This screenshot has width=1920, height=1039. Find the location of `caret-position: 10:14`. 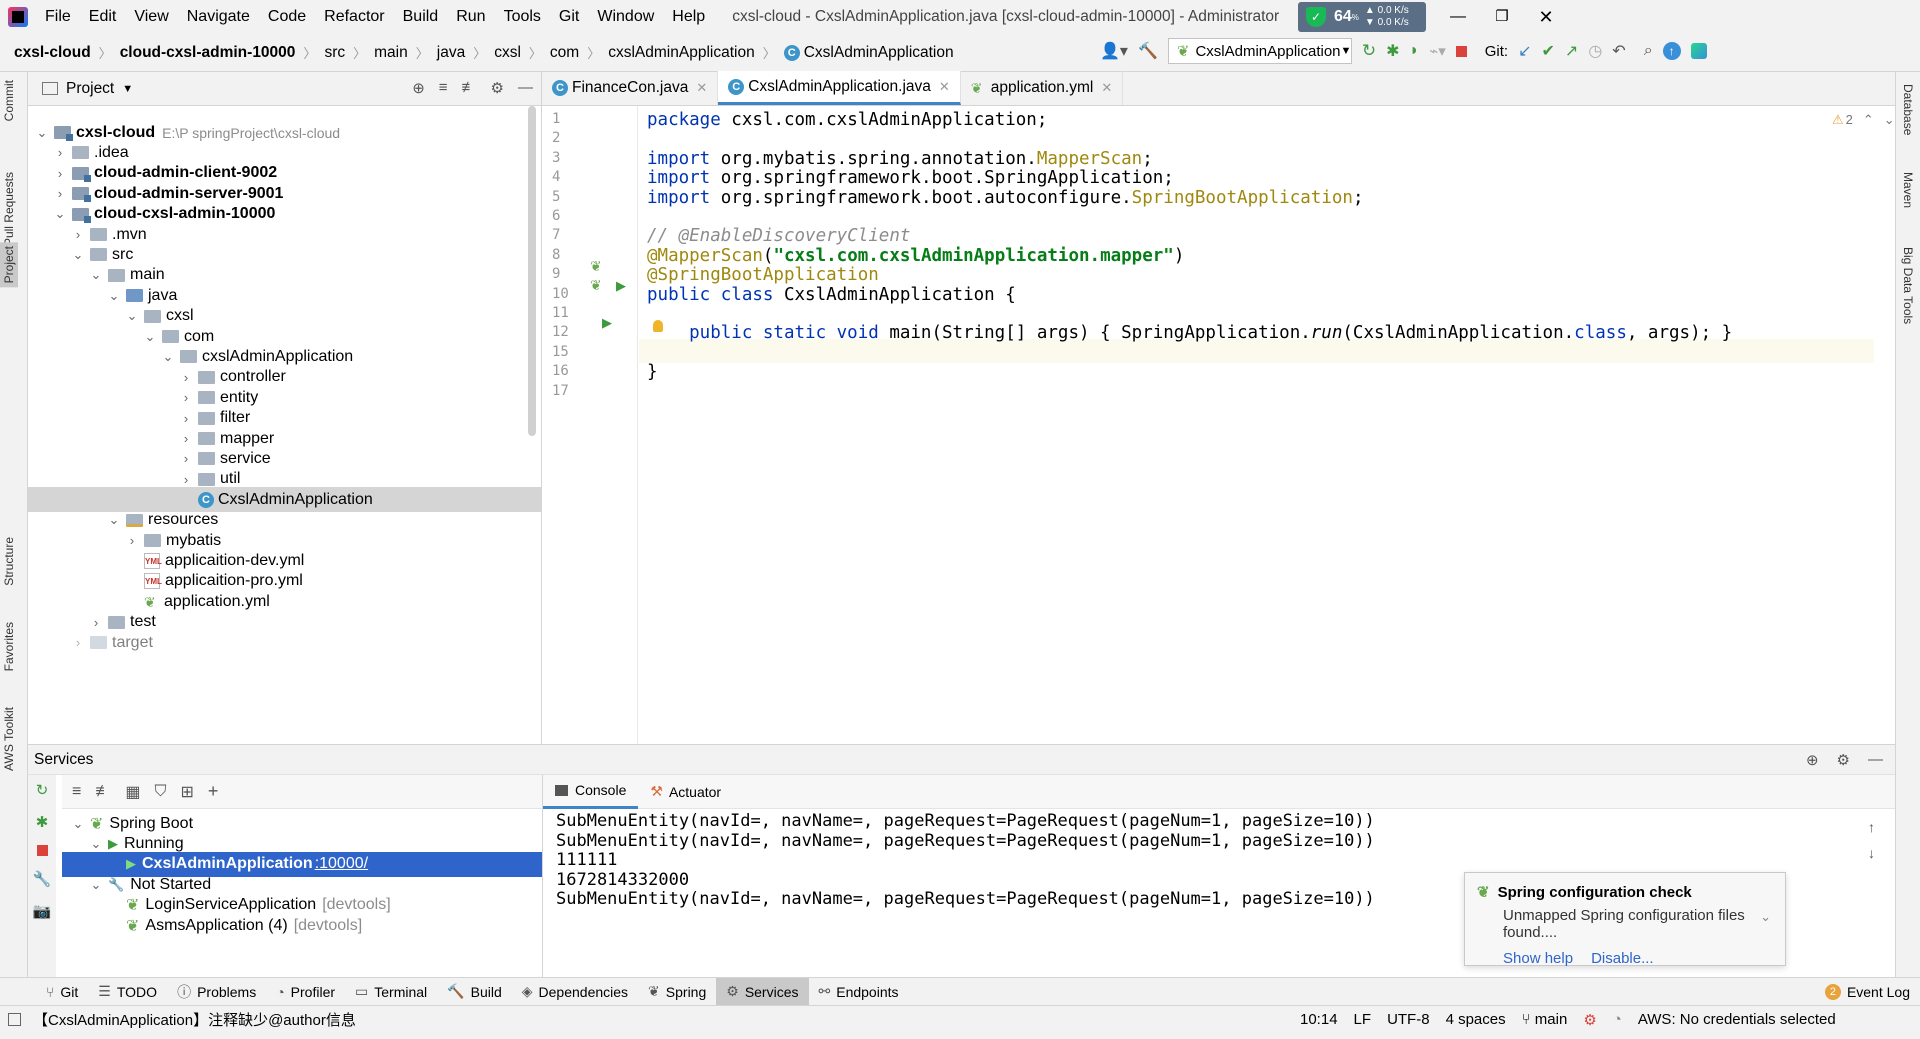

caret-position: 10:14 is located at coordinates (1319, 1019).